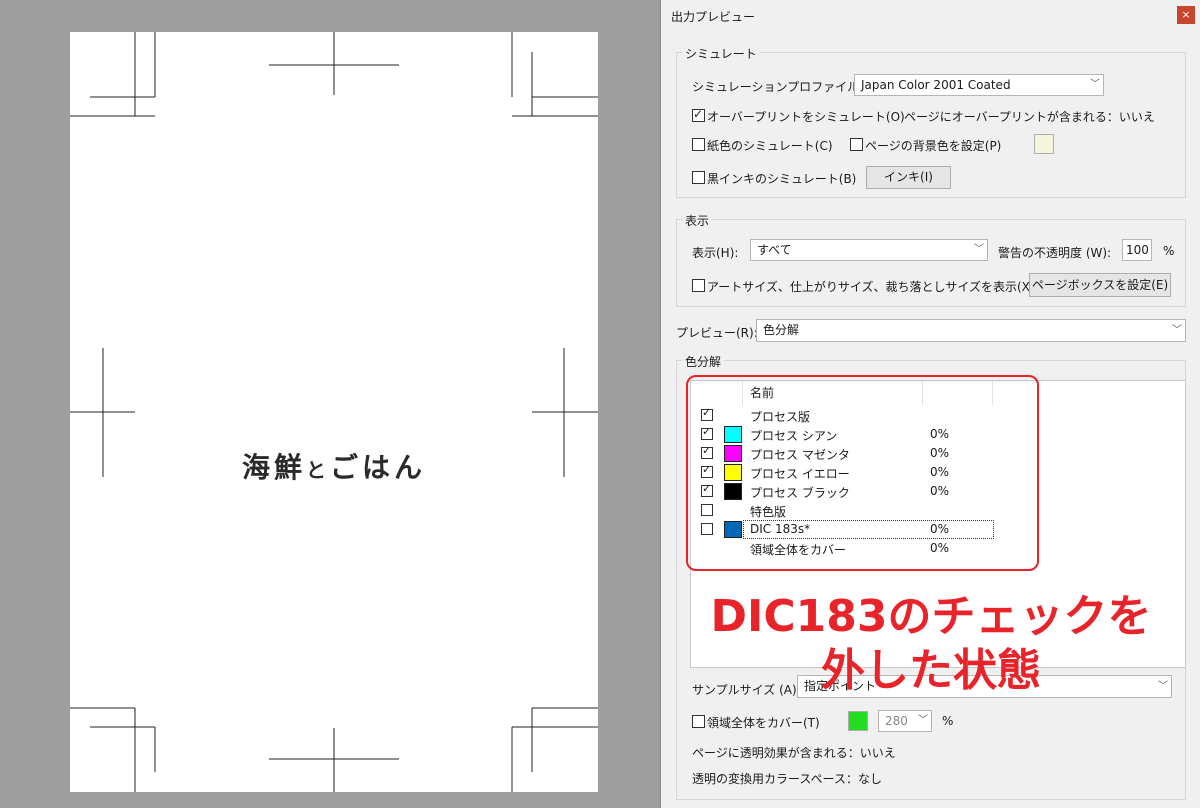  What do you see at coordinates (774, 250) in the screenshot?
I see `show-value: すべて` at bounding box center [774, 250].